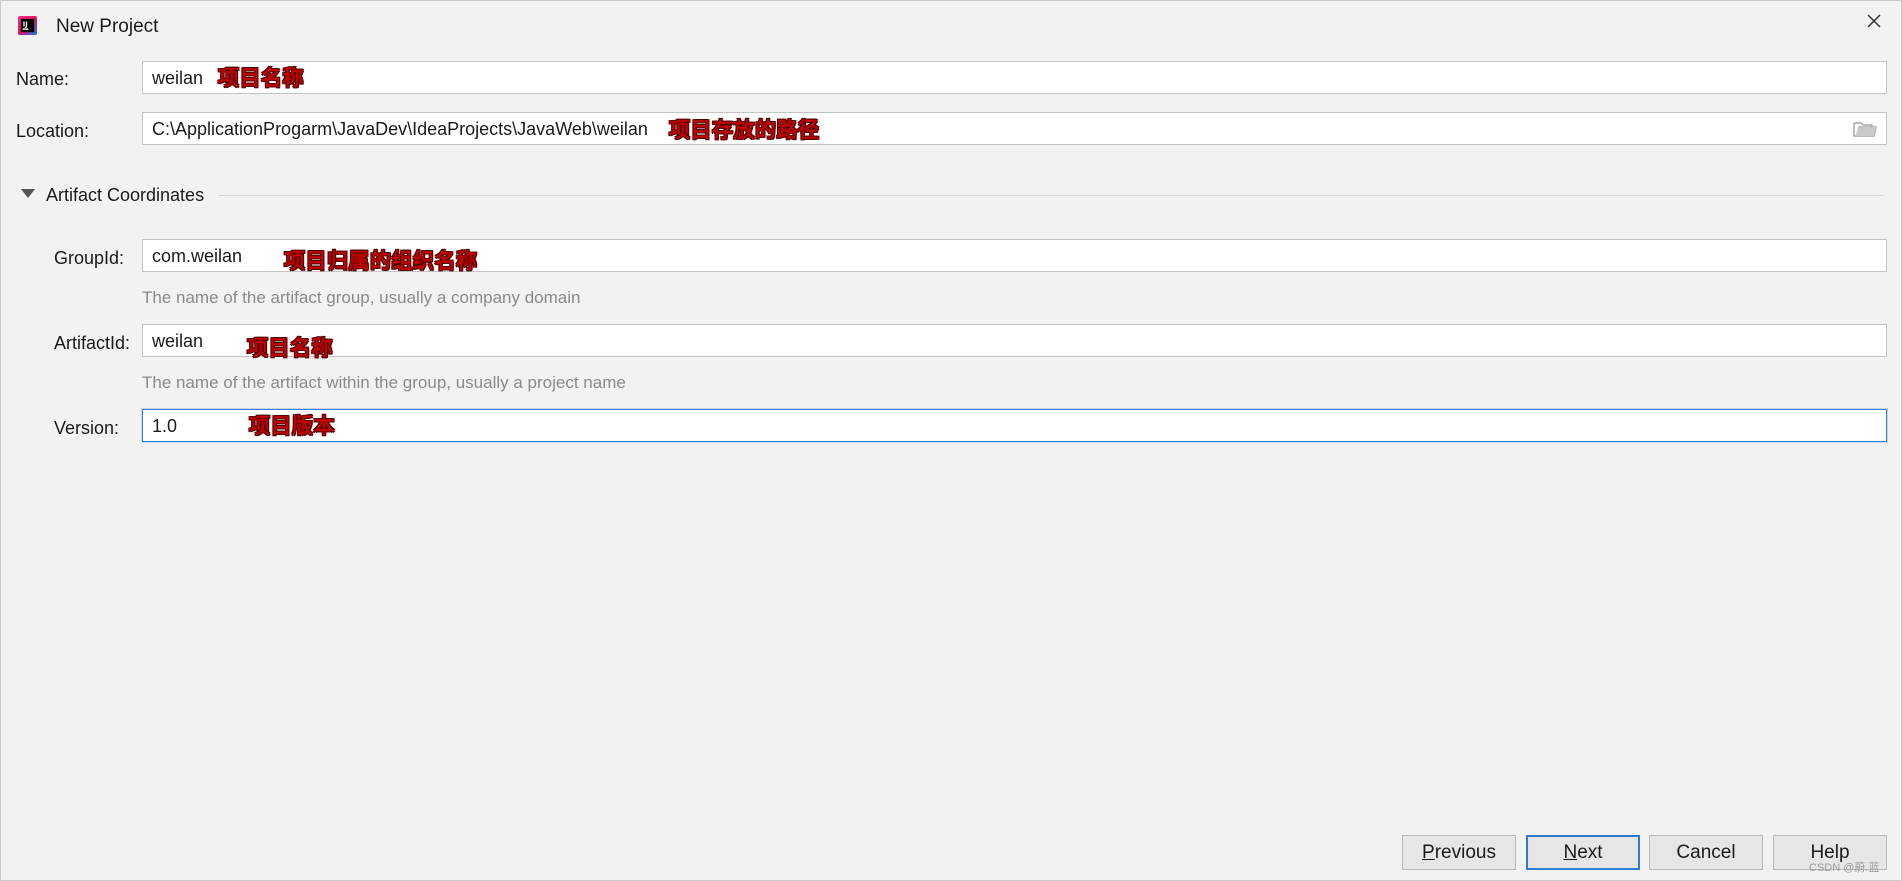 The height and width of the screenshot is (881, 1902). What do you see at coordinates (290, 348) in the screenshot?
I see `artifactid-annotation: 项目名称` at bounding box center [290, 348].